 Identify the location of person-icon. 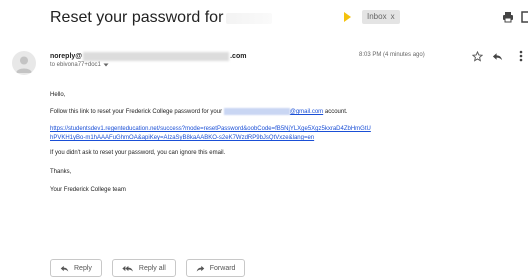
(24, 63).